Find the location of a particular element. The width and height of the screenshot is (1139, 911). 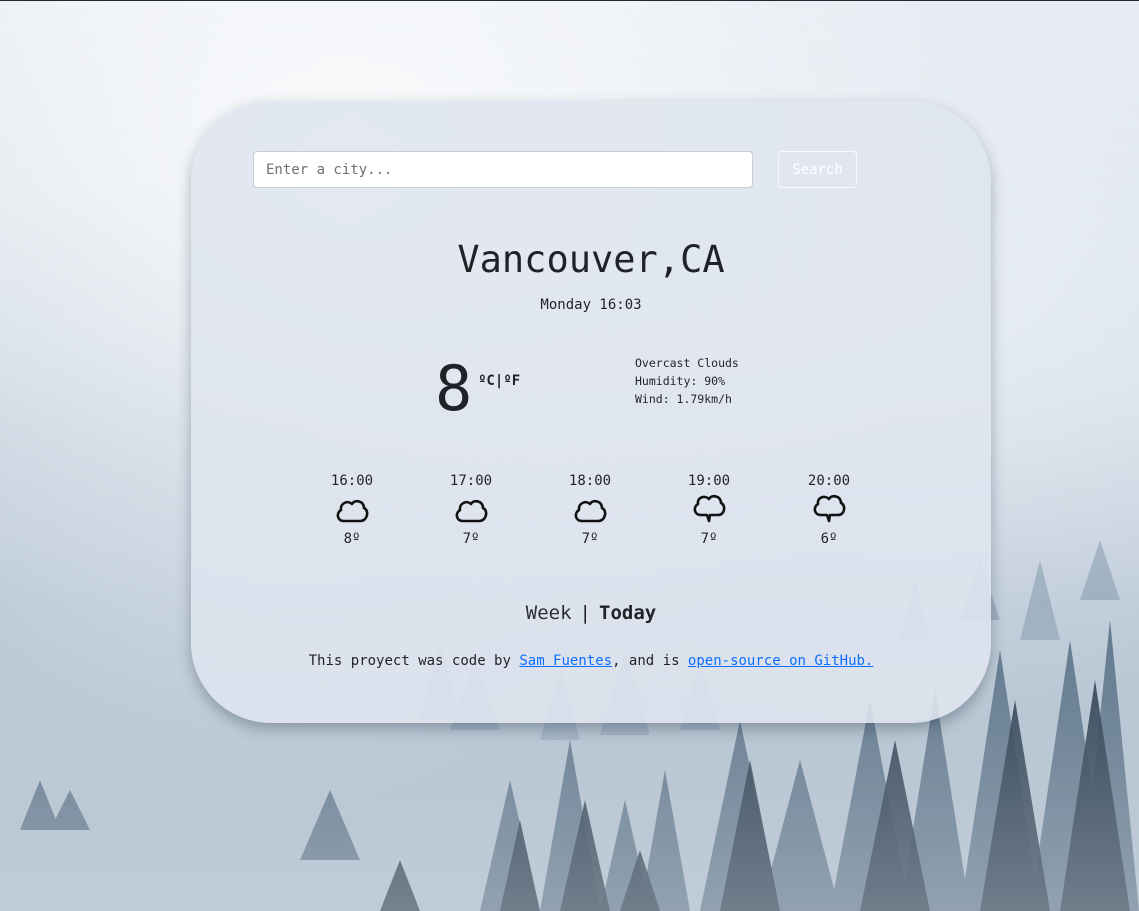

forecast-temp: 8º is located at coordinates (352, 539).